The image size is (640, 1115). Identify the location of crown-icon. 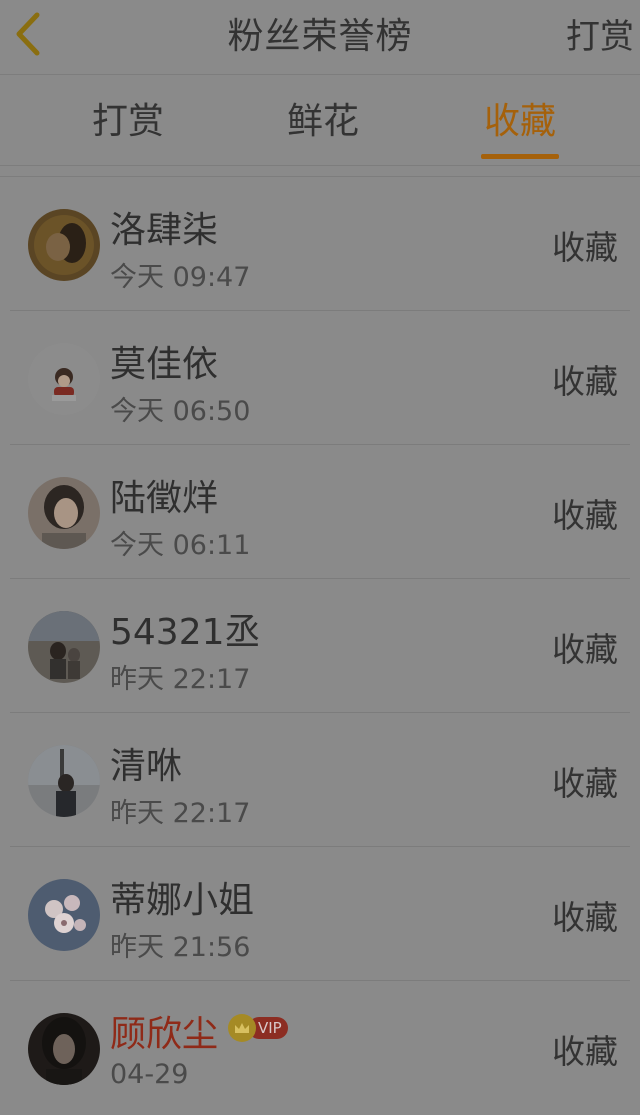
(242, 1028).